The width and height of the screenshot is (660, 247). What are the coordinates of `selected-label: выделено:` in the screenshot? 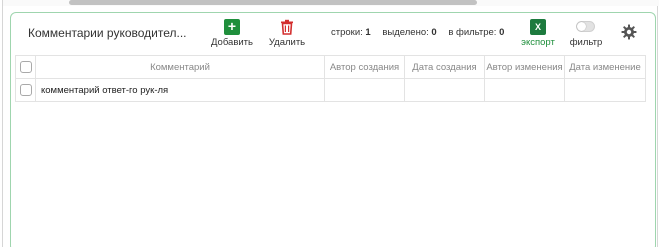 It's located at (405, 32).